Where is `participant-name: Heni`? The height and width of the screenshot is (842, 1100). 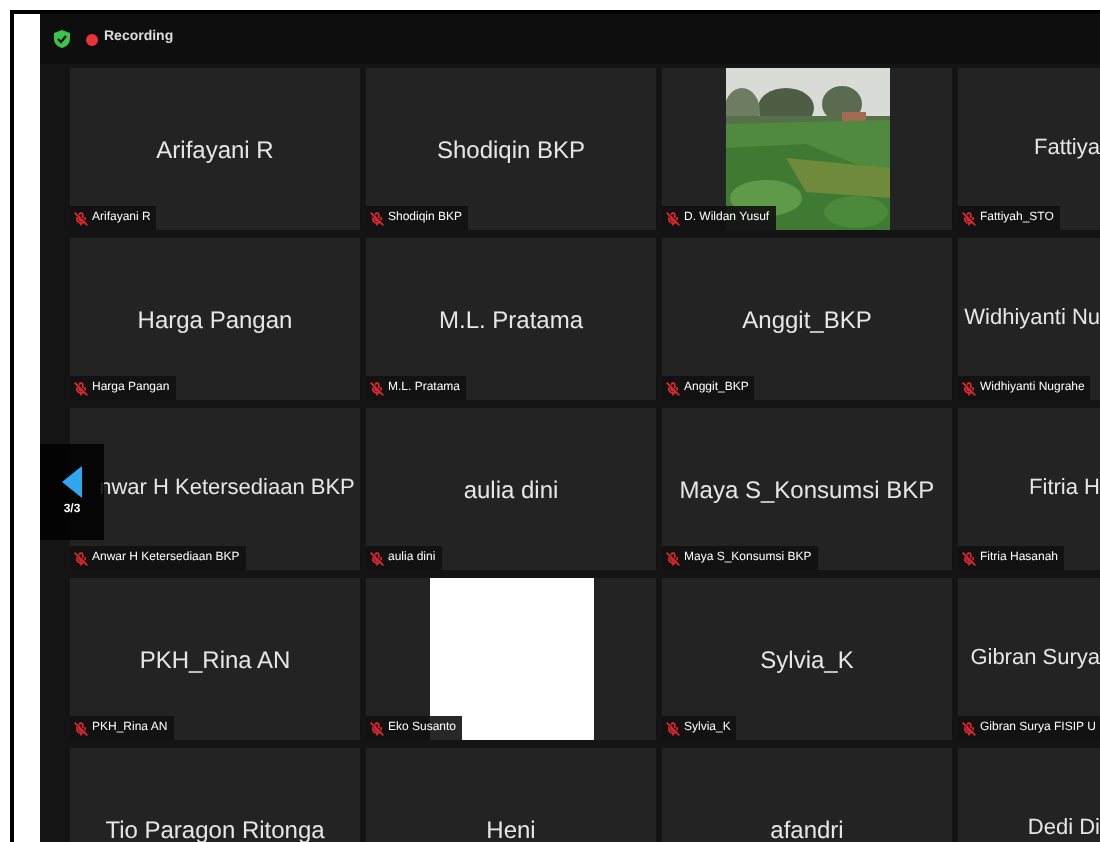 participant-name: Heni is located at coordinates (511, 827).